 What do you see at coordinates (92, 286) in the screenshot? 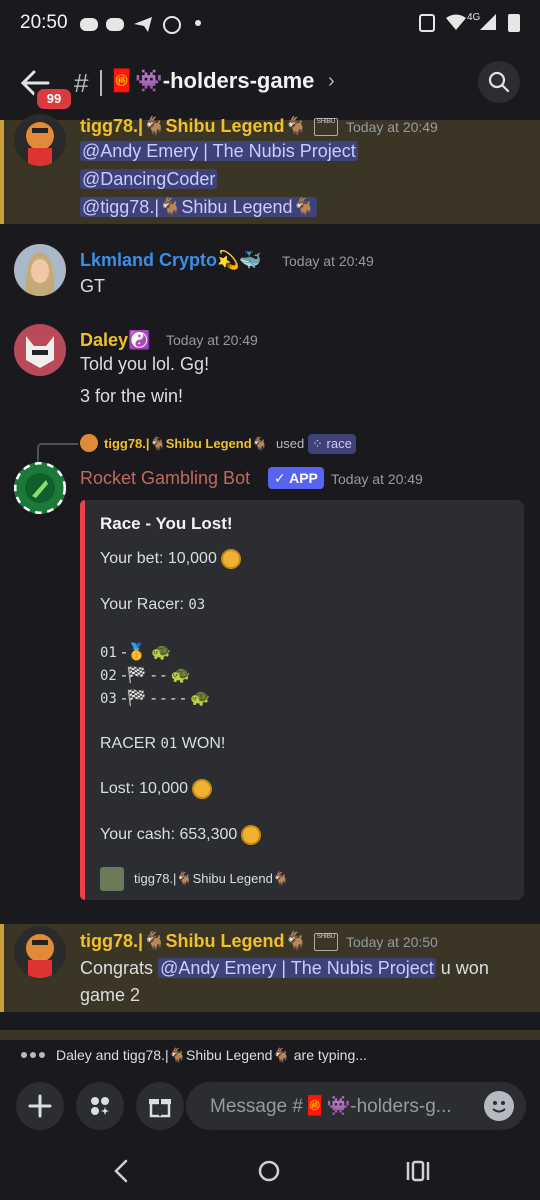
I see `message-text: GT` at bounding box center [92, 286].